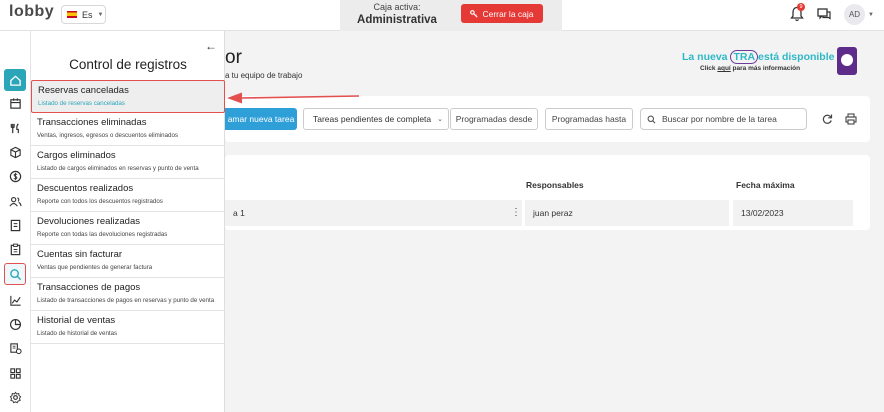 The image size is (884, 412). What do you see at coordinates (76, 155) in the screenshot?
I see `menu-item-label: Cargos eliminados` at bounding box center [76, 155].